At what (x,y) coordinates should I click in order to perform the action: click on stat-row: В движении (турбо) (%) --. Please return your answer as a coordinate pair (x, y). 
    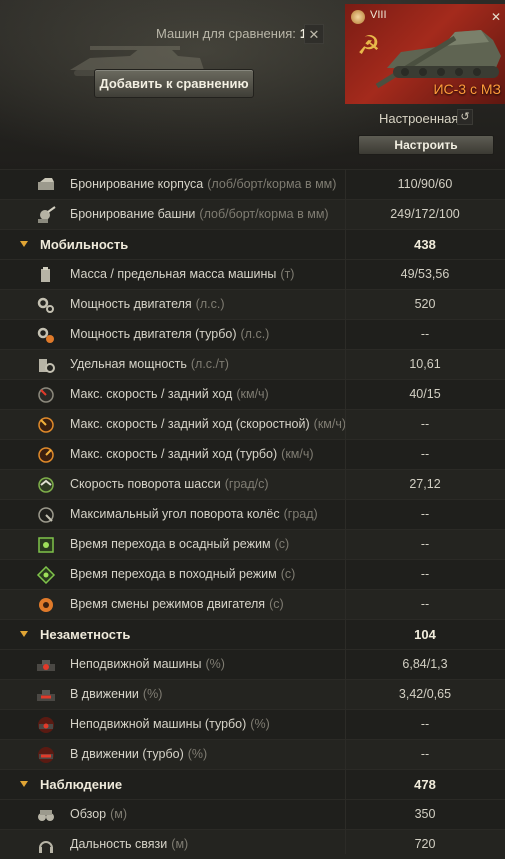
    Looking at the image, I should click on (252, 754).